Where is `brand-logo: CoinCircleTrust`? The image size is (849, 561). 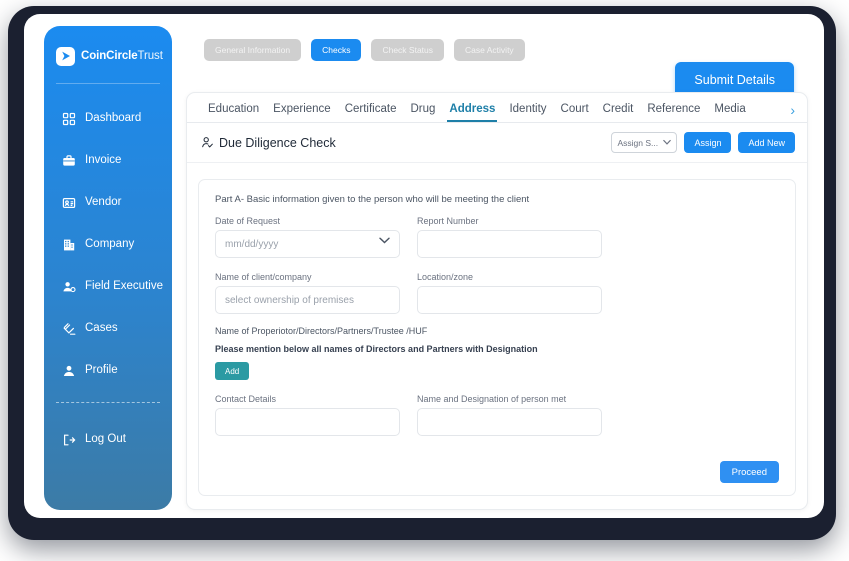 brand-logo: CoinCircleTrust is located at coordinates (108, 56).